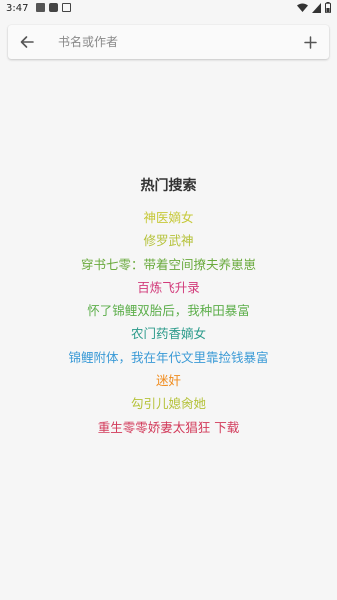  What do you see at coordinates (168, 333) in the screenshot?
I see `hot-search-item: 农门药香嫡女` at bounding box center [168, 333].